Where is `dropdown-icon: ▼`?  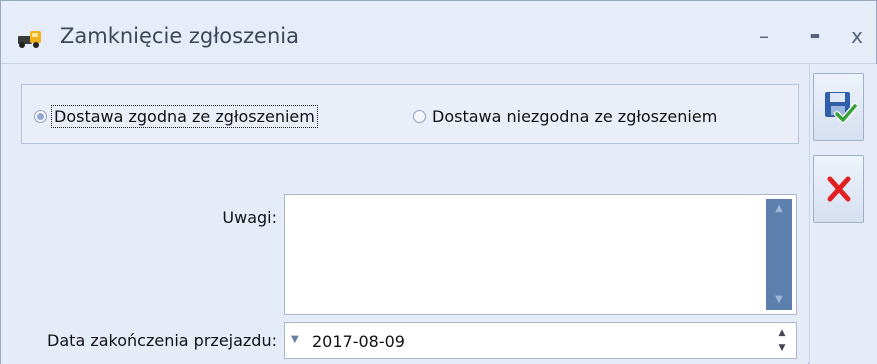 dropdown-icon: ▼ is located at coordinates (297, 340).